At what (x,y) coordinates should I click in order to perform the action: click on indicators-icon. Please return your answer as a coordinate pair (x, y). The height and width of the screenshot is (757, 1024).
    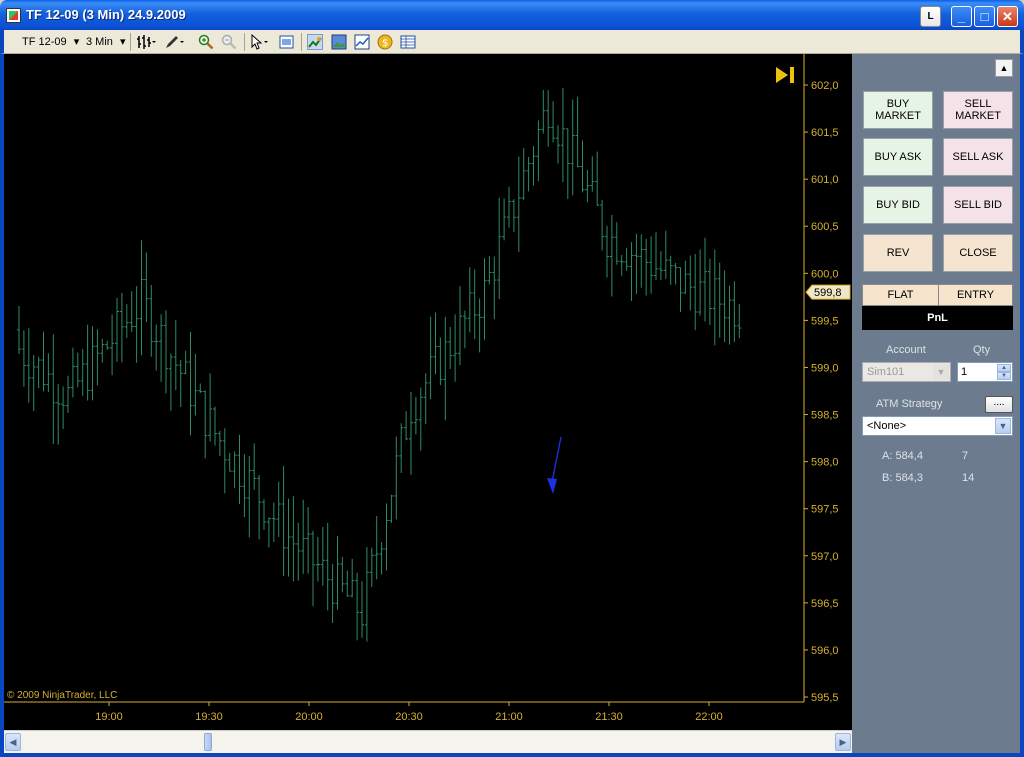
    Looking at the image, I should click on (362, 42).